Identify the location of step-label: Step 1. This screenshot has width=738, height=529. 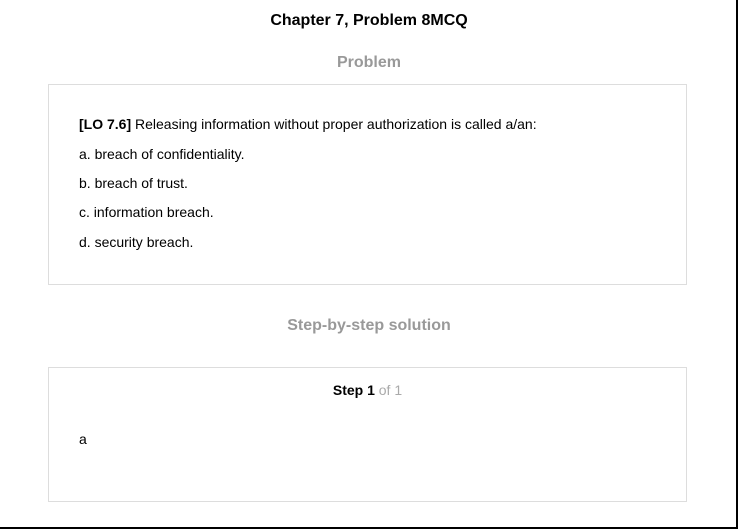
(353, 390).